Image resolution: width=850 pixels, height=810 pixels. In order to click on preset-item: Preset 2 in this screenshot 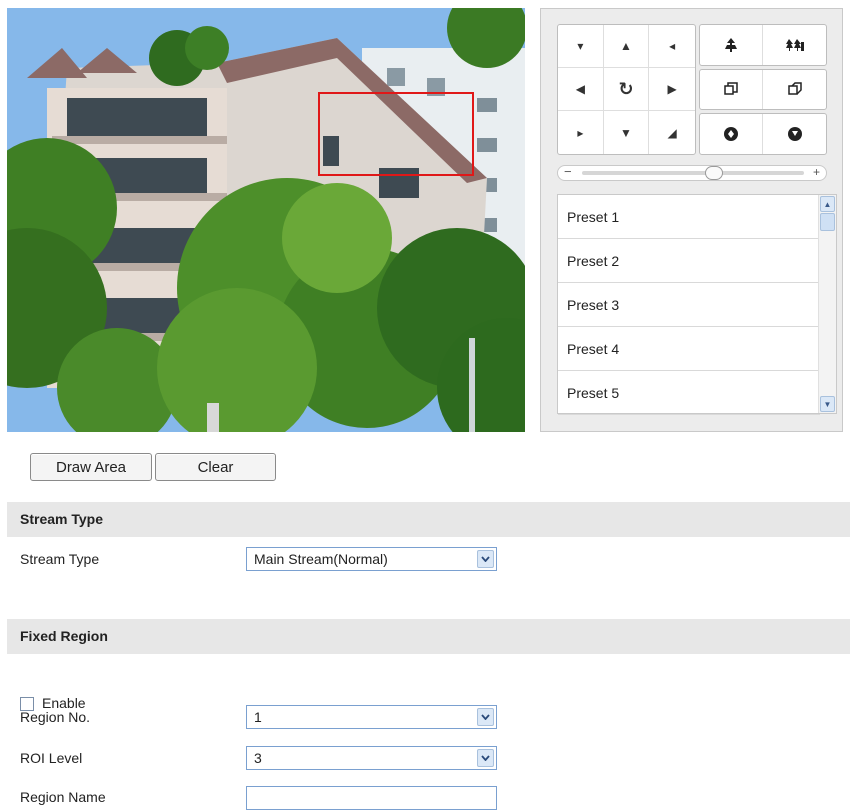, I will do `click(689, 261)`.